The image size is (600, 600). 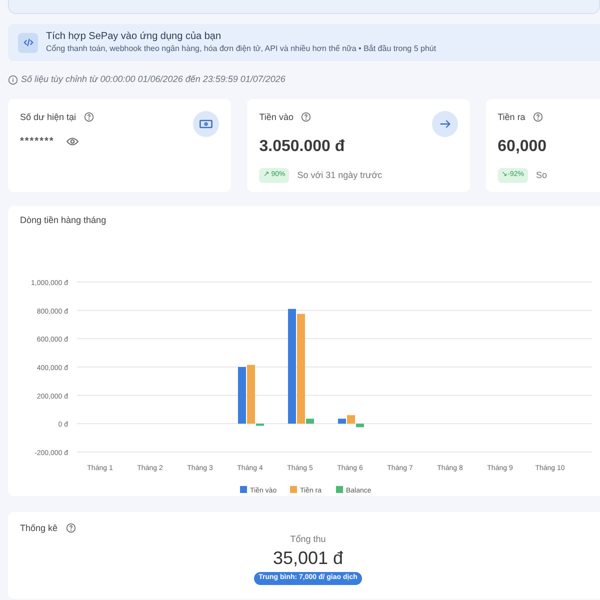 What do you see at coordinates (308, 557) in the screenshot?
I see `total-amount: 35,001 đ` at bounding box center [308, 557].